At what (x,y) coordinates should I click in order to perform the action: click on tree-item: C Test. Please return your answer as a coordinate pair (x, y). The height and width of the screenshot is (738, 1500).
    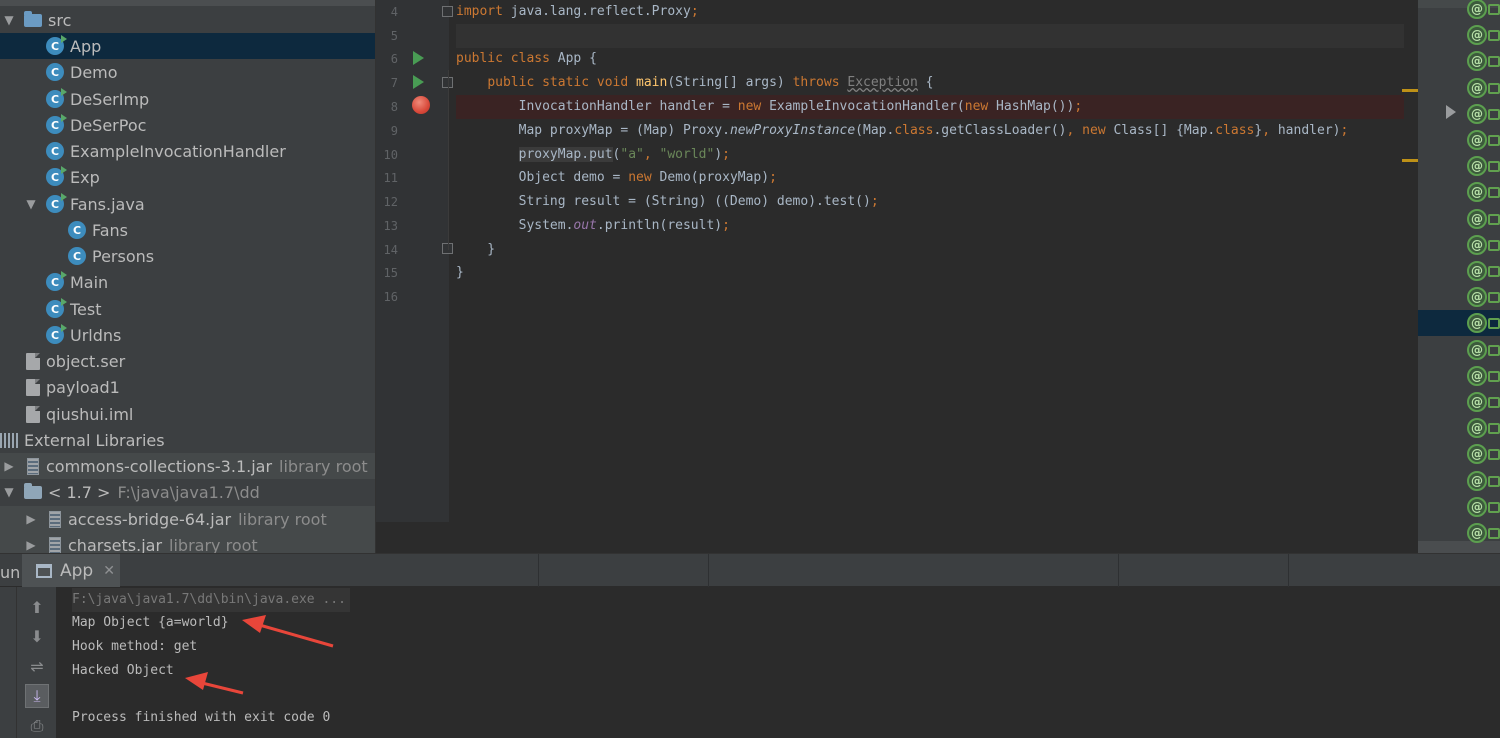
    Looking at the image, I should click on (187, 309).